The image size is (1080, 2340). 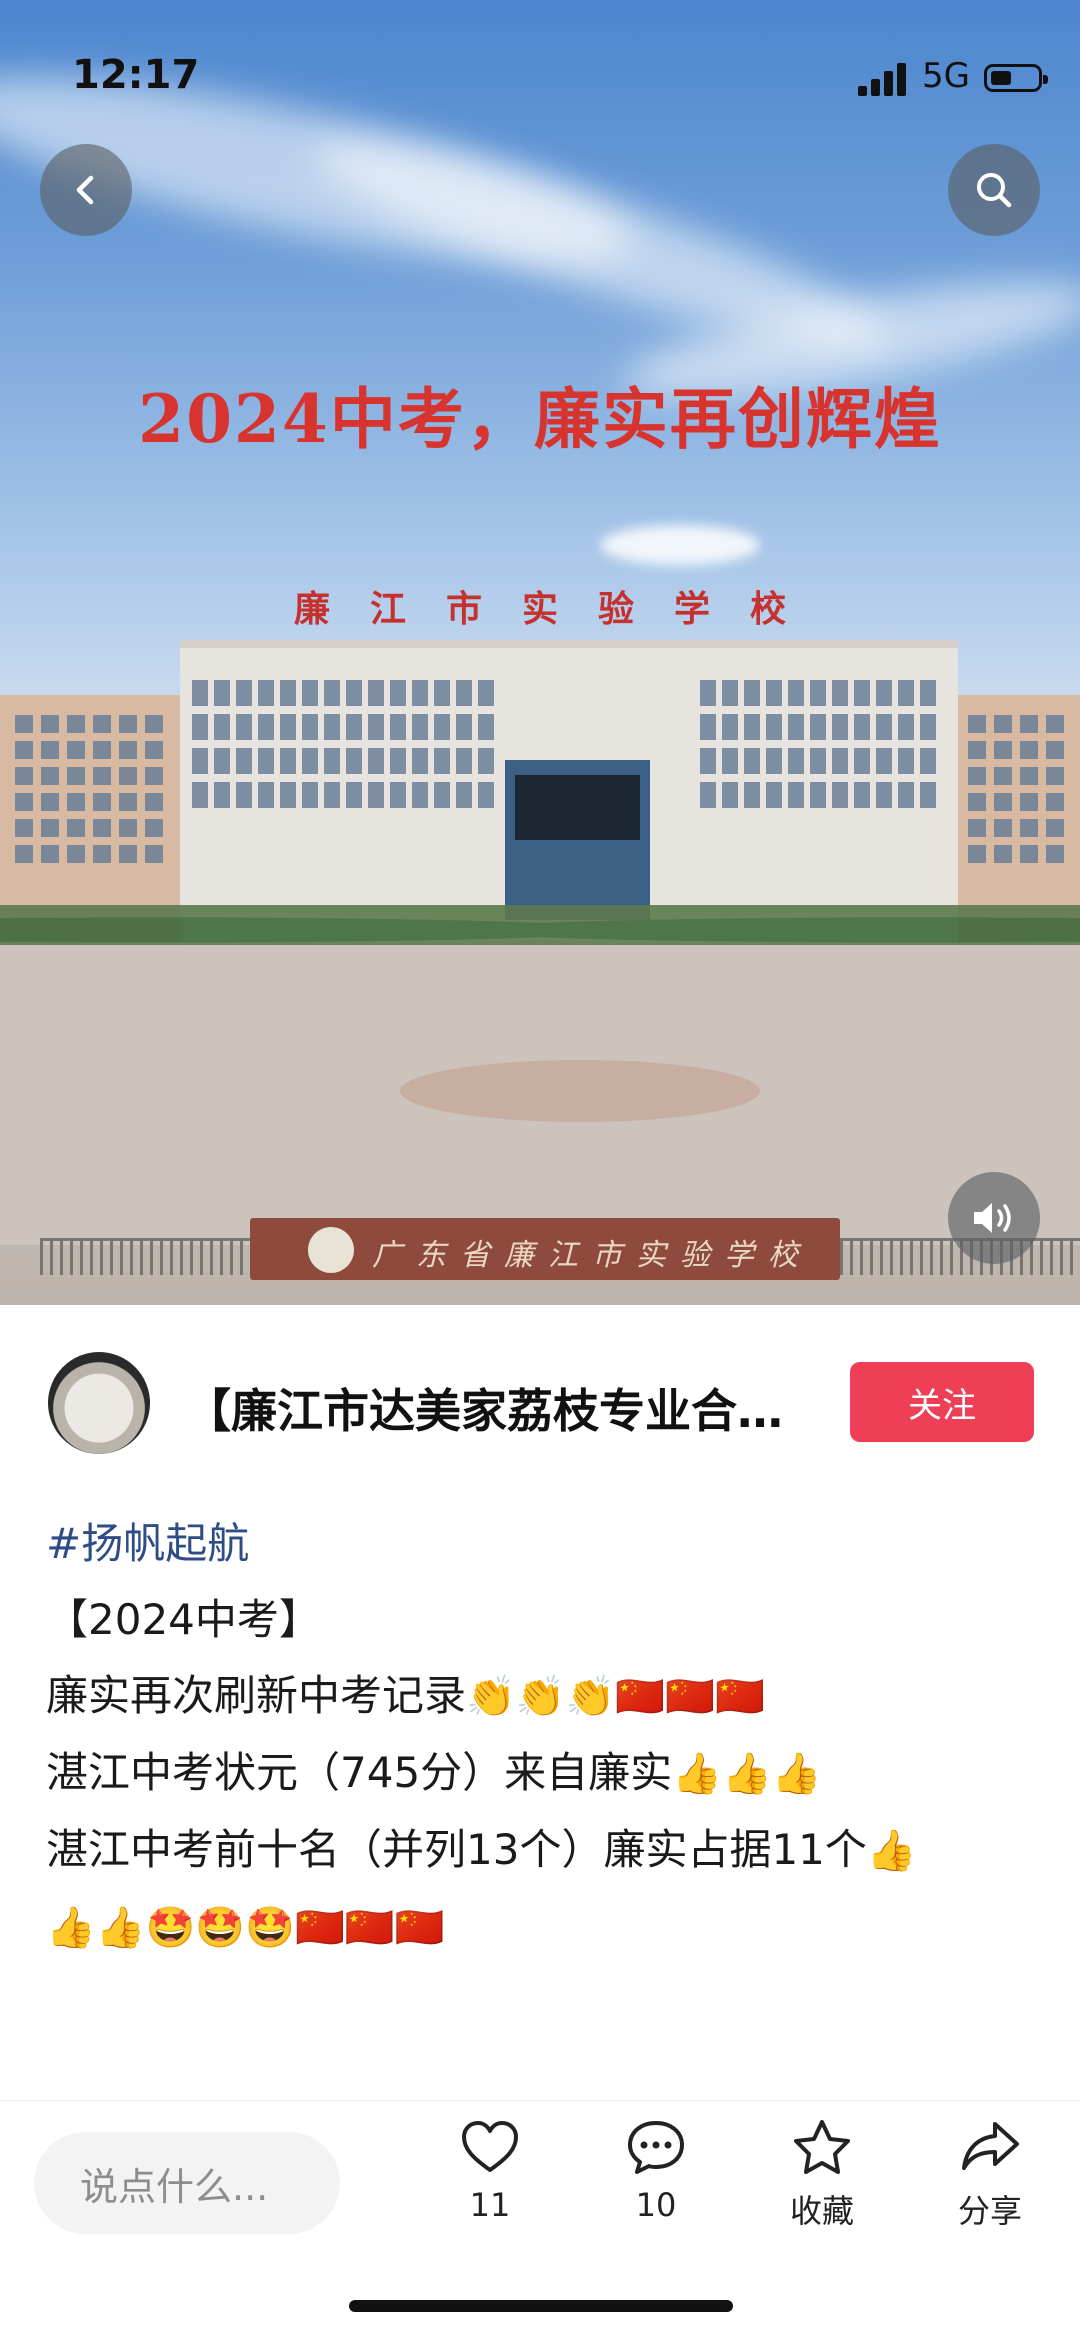 What do you see at coordinates (99, 1403) in the screenshot?
I see `author-avatar` at bounding box center [99, 1403].